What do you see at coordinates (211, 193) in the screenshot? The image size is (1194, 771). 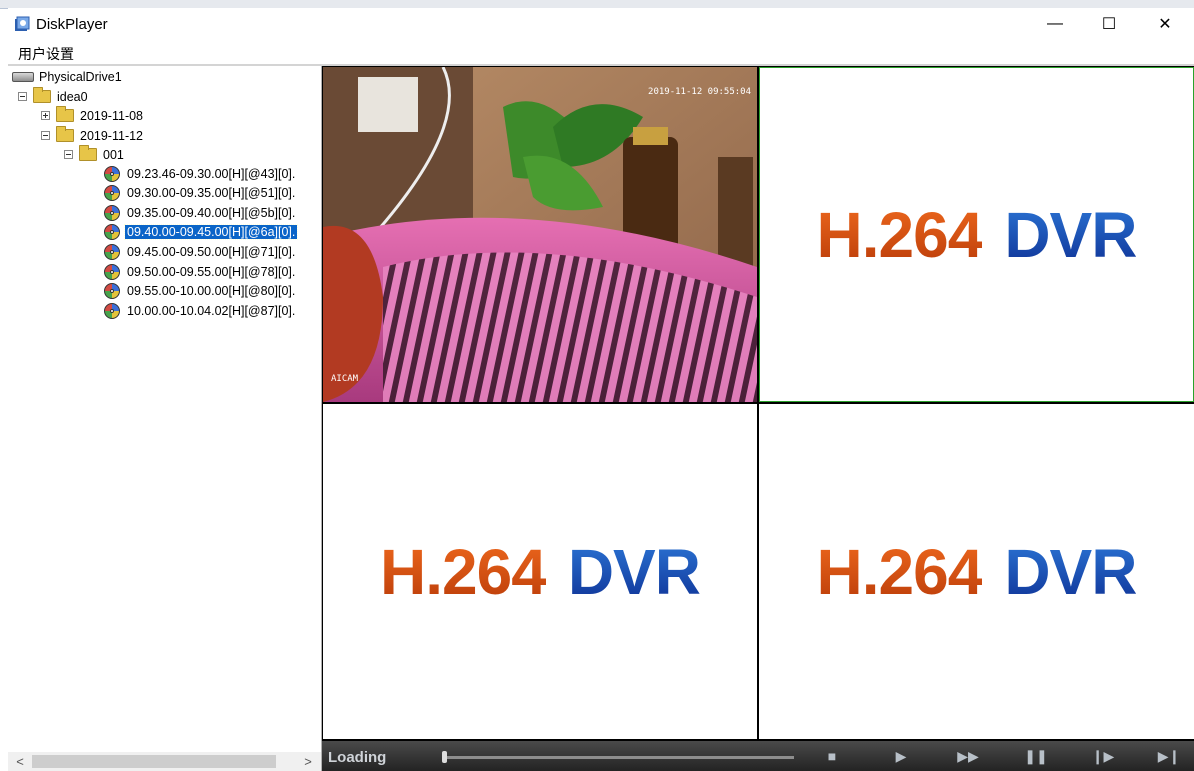 I see `tree-item-label: 09.30.00-09.35.00[H][@51][0].` at bounding box center [211, 193].